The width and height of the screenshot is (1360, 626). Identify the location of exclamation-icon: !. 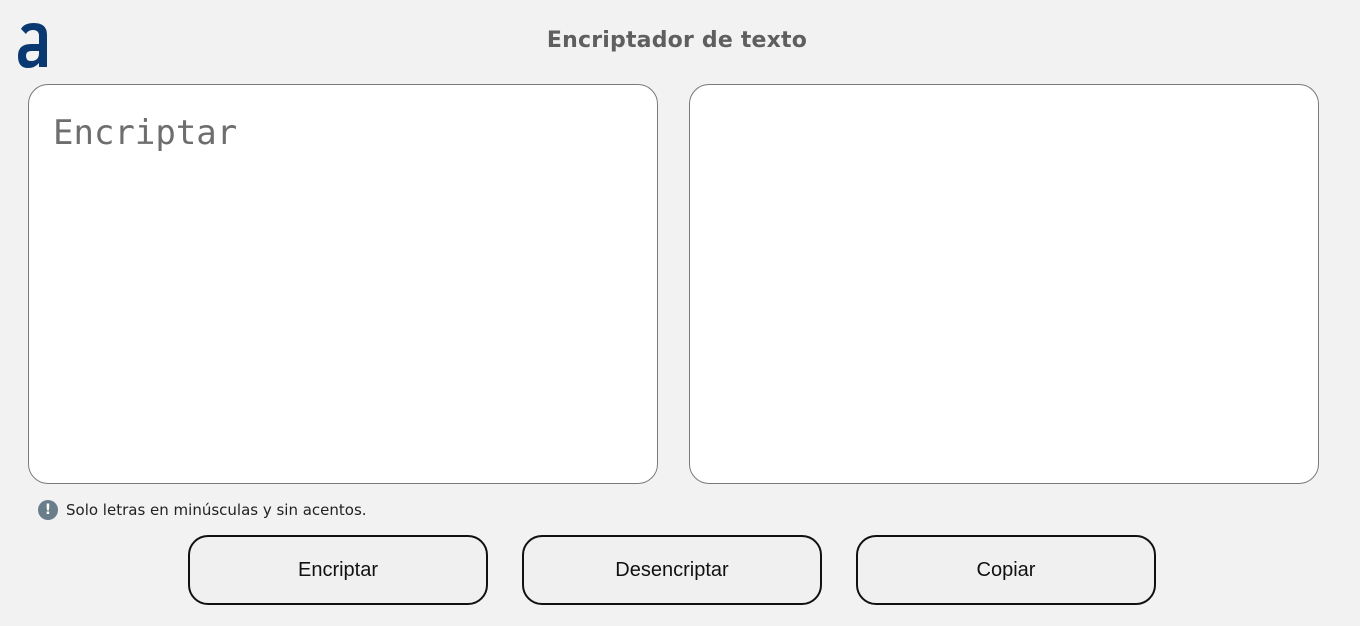
(48, 510).